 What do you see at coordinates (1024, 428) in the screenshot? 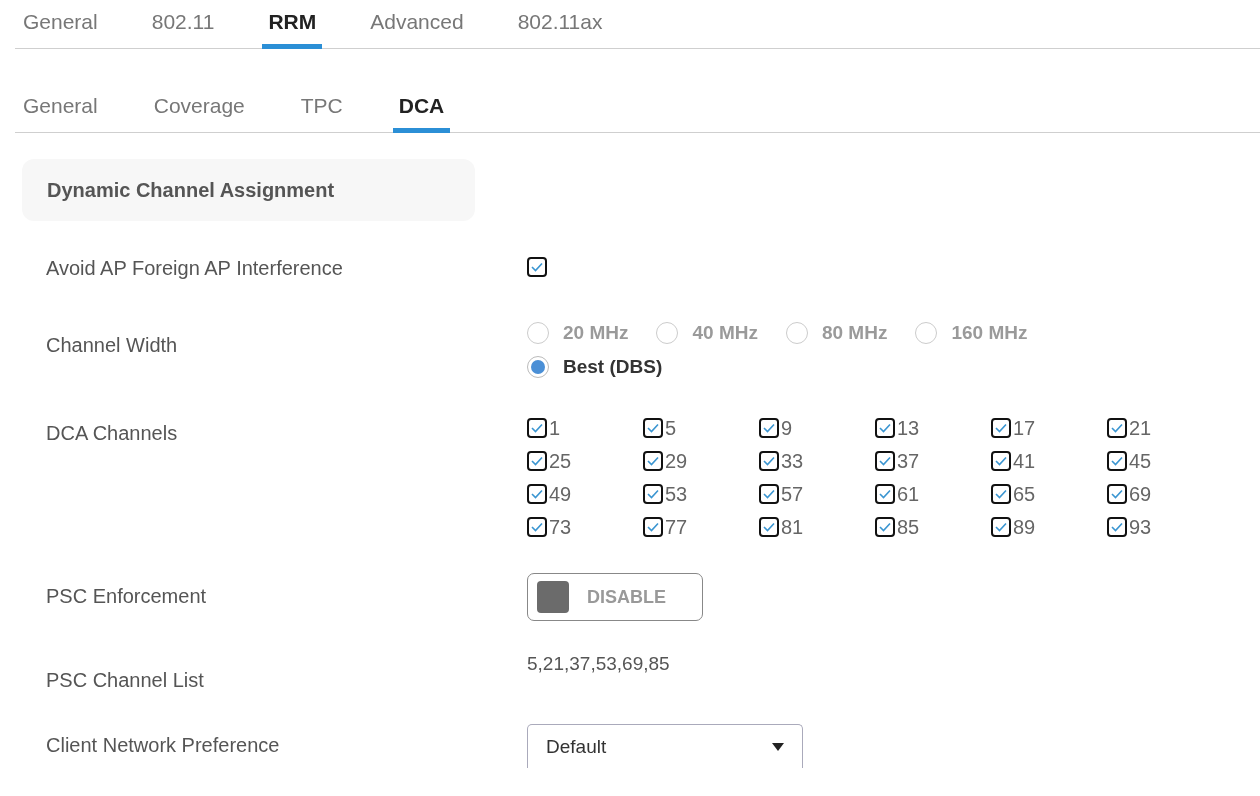
I see `channel-label: 17` at bounding box center [1024, 428].